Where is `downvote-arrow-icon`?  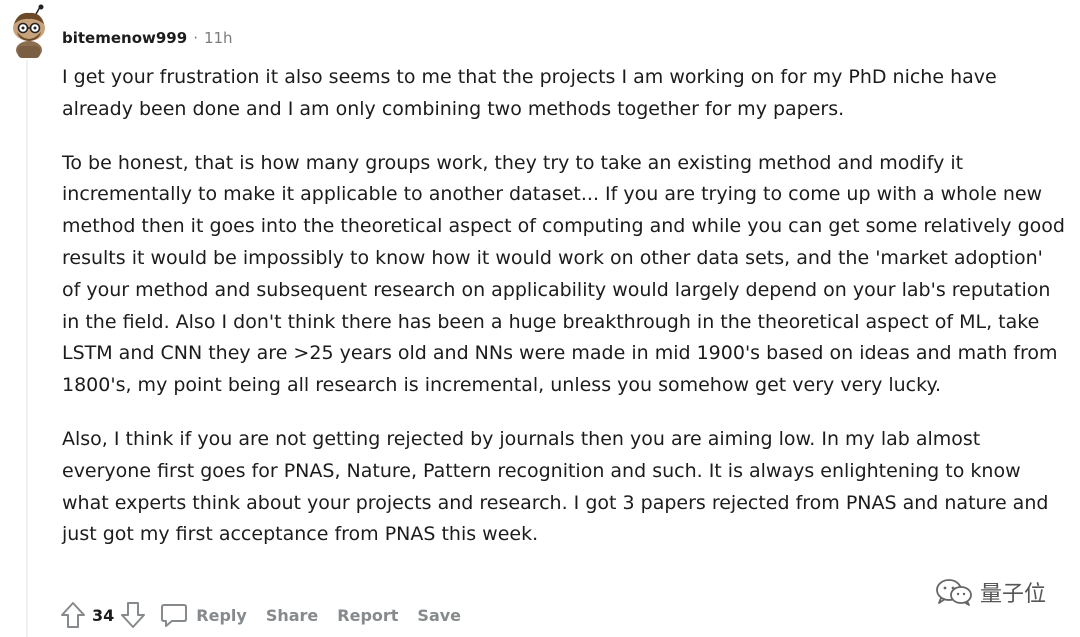
downvote-arrow-icon is located at coordinates (133, 615).